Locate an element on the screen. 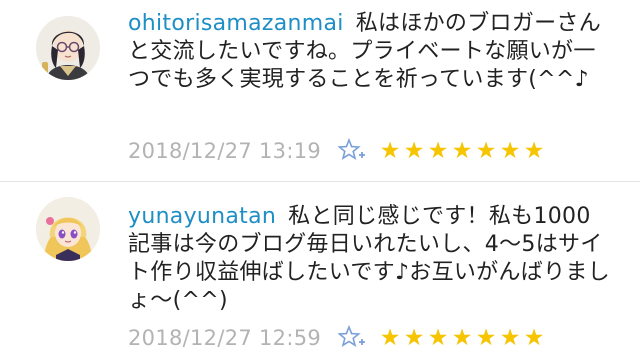 The height and width of the screenshot is (357, 640). comment-timestamp: 2018/12/27 13:19 is located at coordinates (233, 151).